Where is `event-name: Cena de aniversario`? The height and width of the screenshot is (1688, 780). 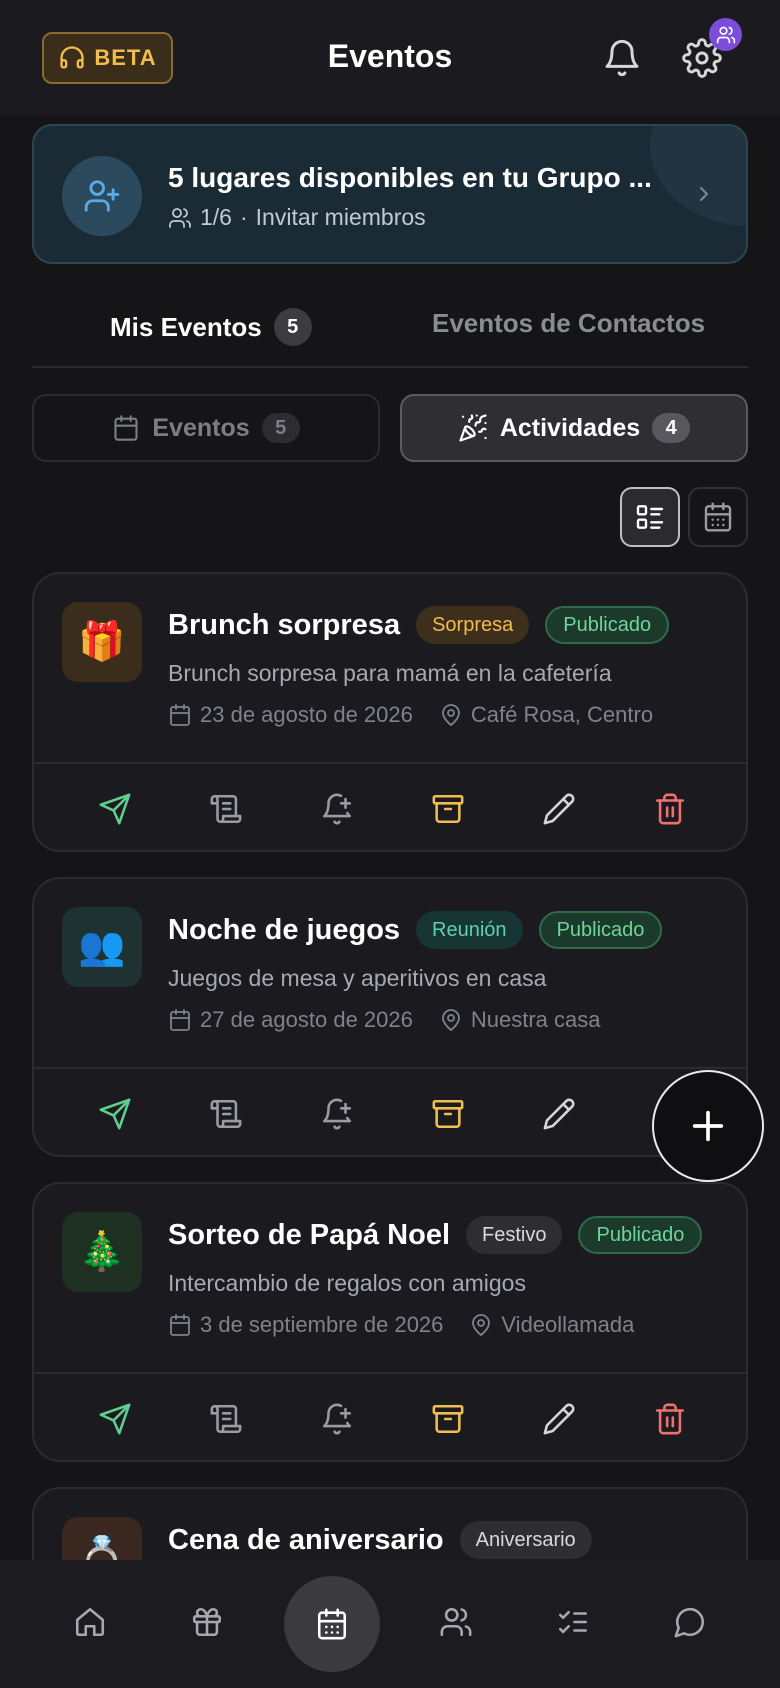 event-name: Cena de aniversario is located at coordinates (306, 1539).